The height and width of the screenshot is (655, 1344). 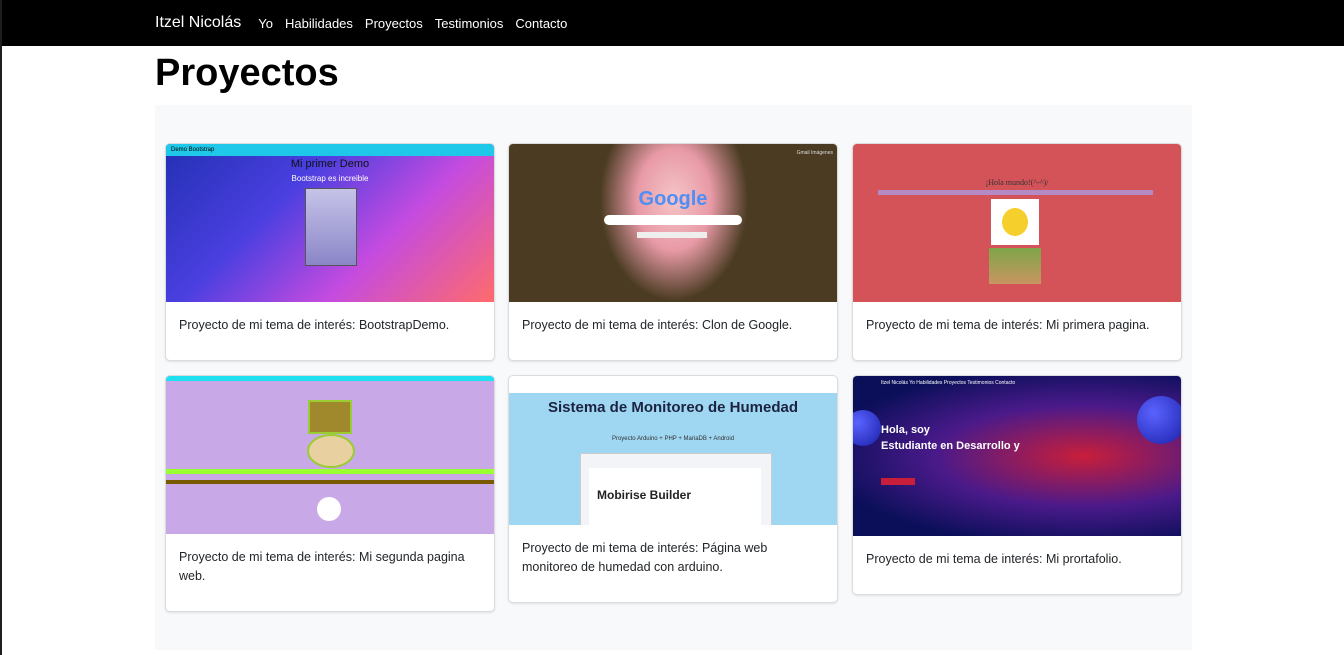 What do you see at coordinates (673, 407) in the screenshot?
I see `thumb-heading: Sistema de Monitoreo de Humedad` at bounding box center [673, 407].